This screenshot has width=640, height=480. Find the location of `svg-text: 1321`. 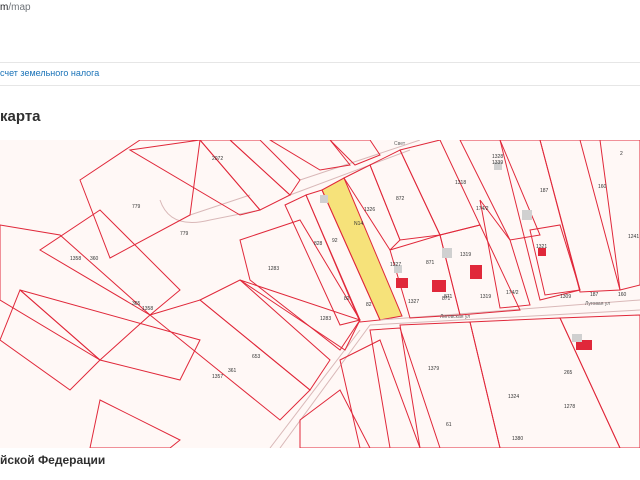

svg-text: 1321 is located at coordinates (541, 247).